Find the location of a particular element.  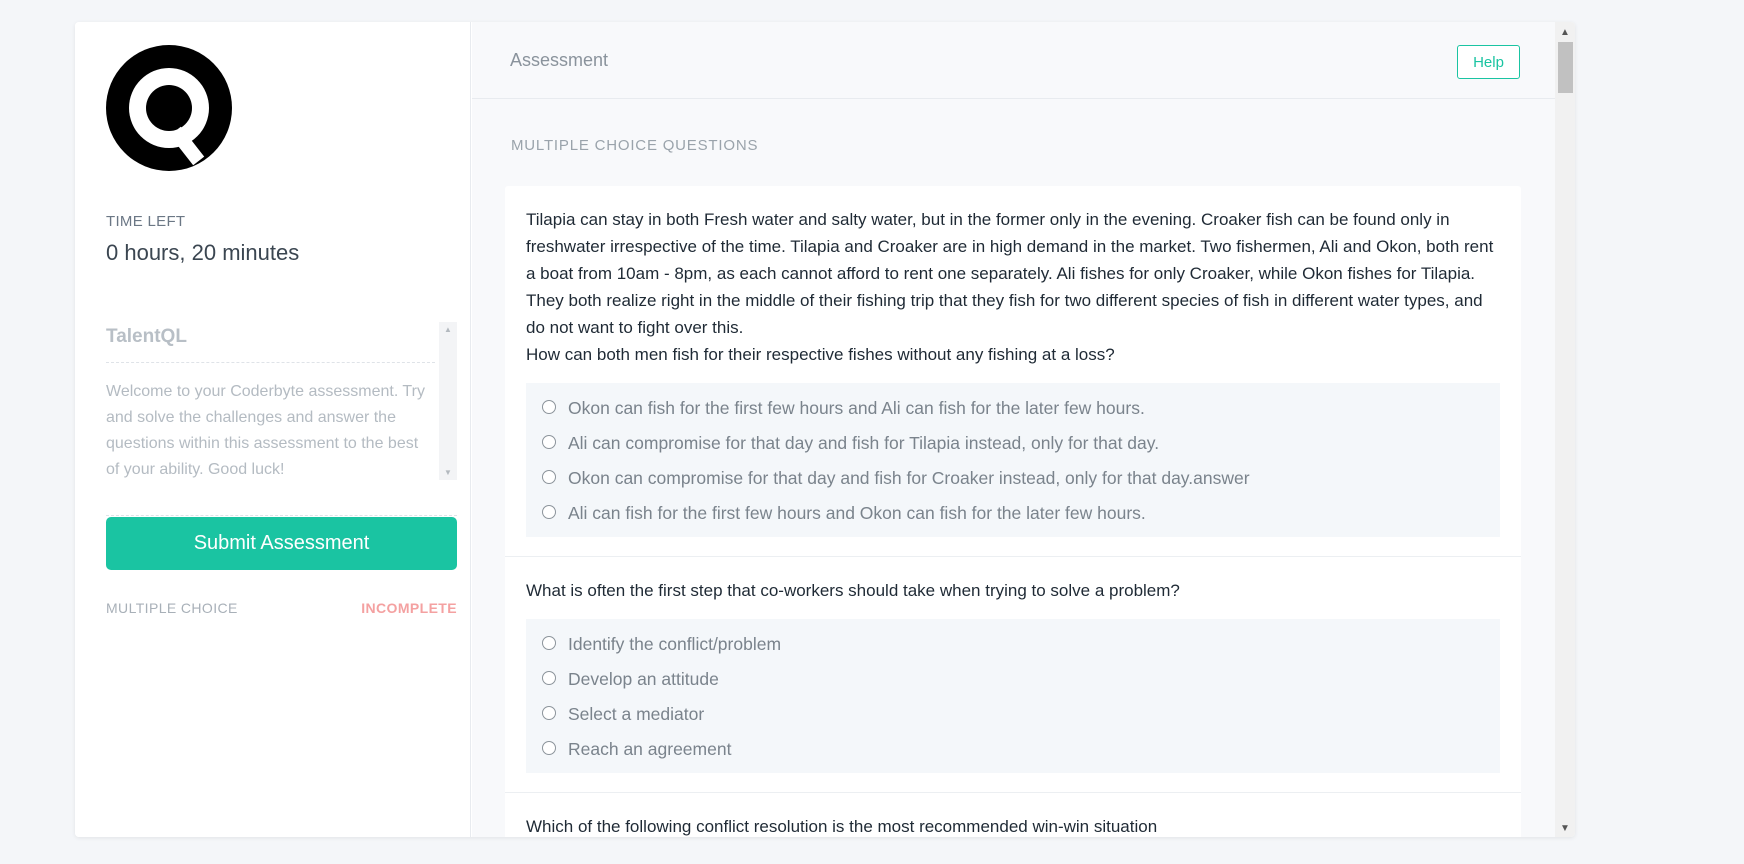

option-label: Develop an attitude is located at coordinates (643, 679).